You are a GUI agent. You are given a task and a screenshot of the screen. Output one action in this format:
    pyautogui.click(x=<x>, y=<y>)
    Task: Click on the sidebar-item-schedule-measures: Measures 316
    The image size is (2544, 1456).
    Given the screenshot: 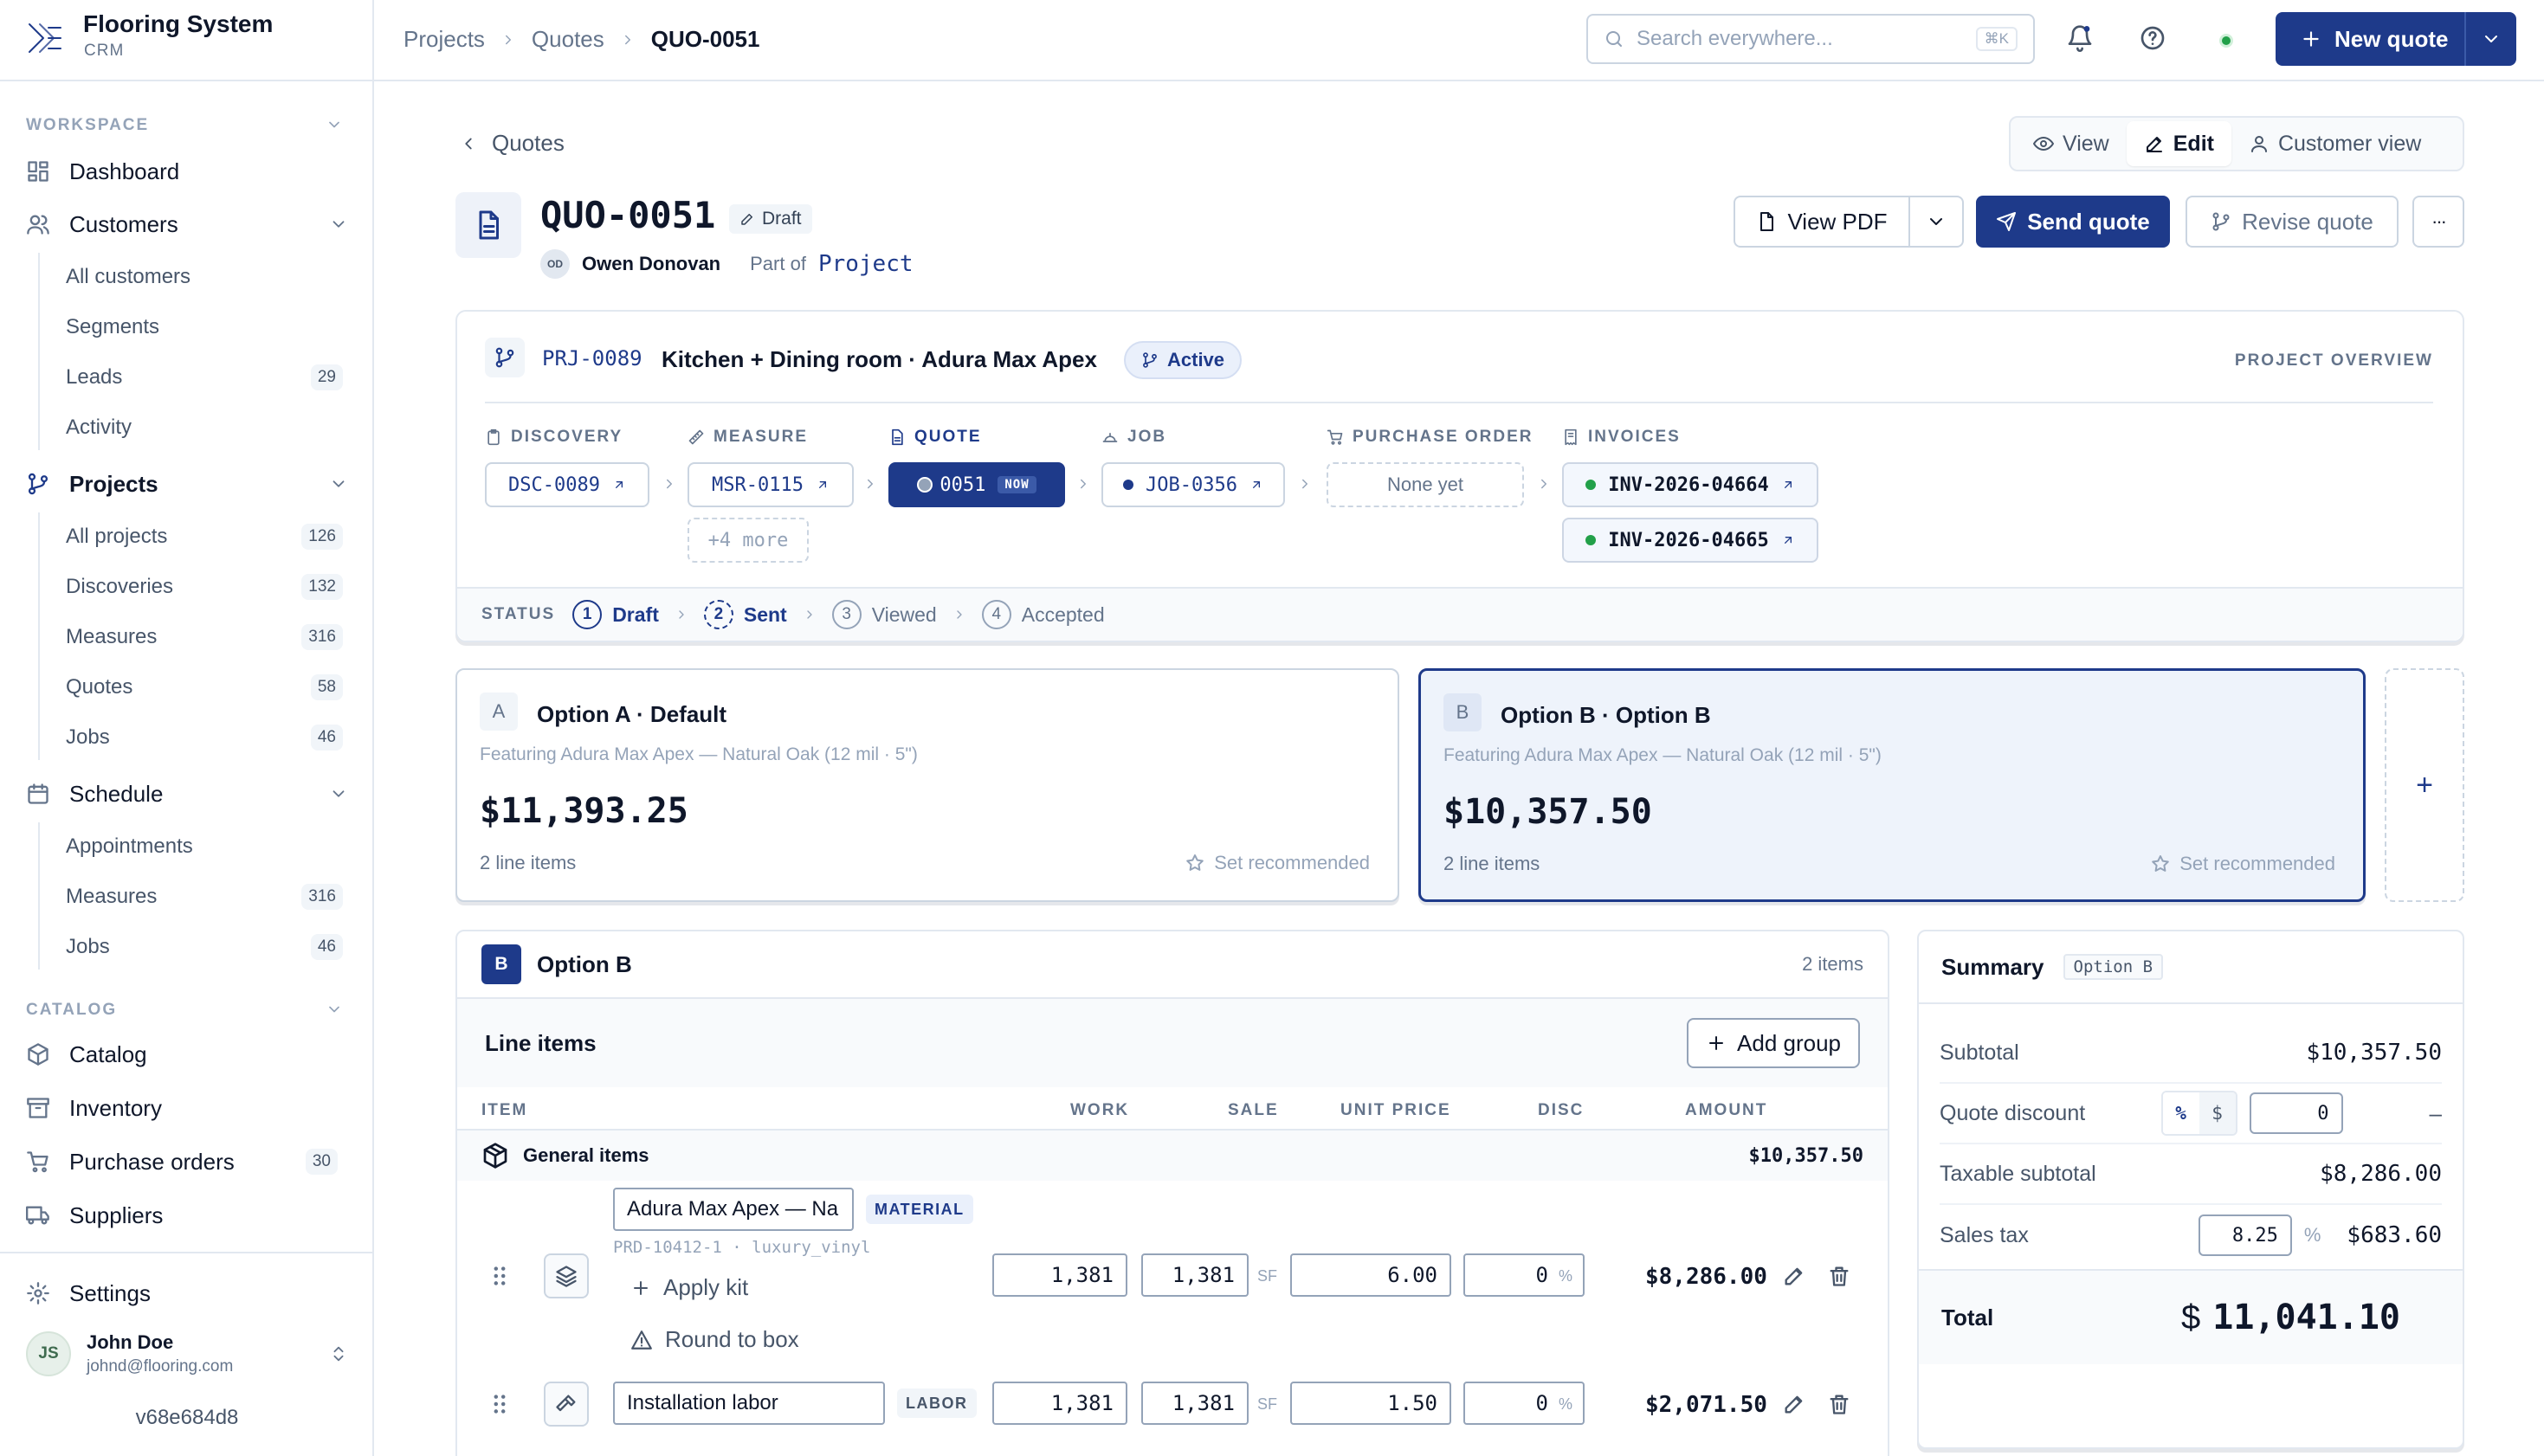 What is the action you would take?
    pyautogui.click(x=204, y=896)
    